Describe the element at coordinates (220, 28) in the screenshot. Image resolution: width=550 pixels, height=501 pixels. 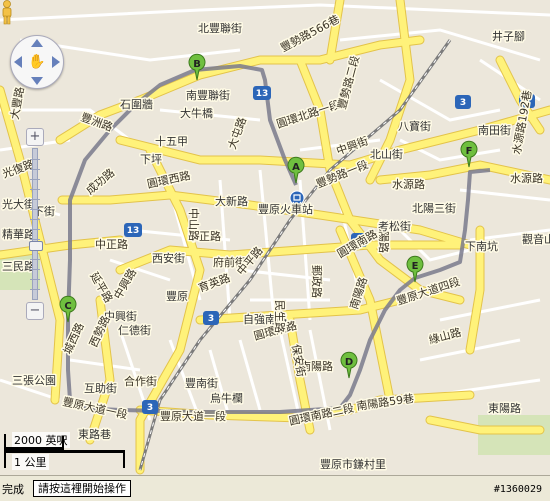
I see `label-north-fengshi: 北豐聯街` at that location.